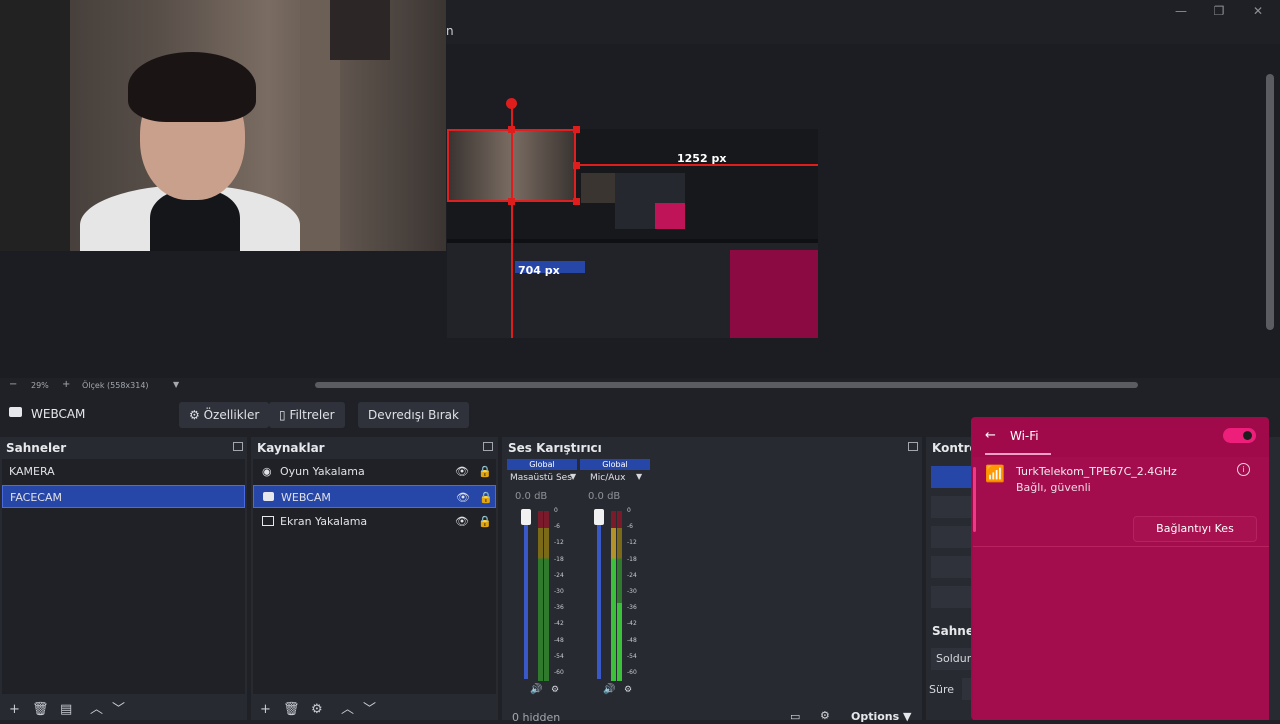  I want to click on scene-item: FACECAM, so click(123, 496).